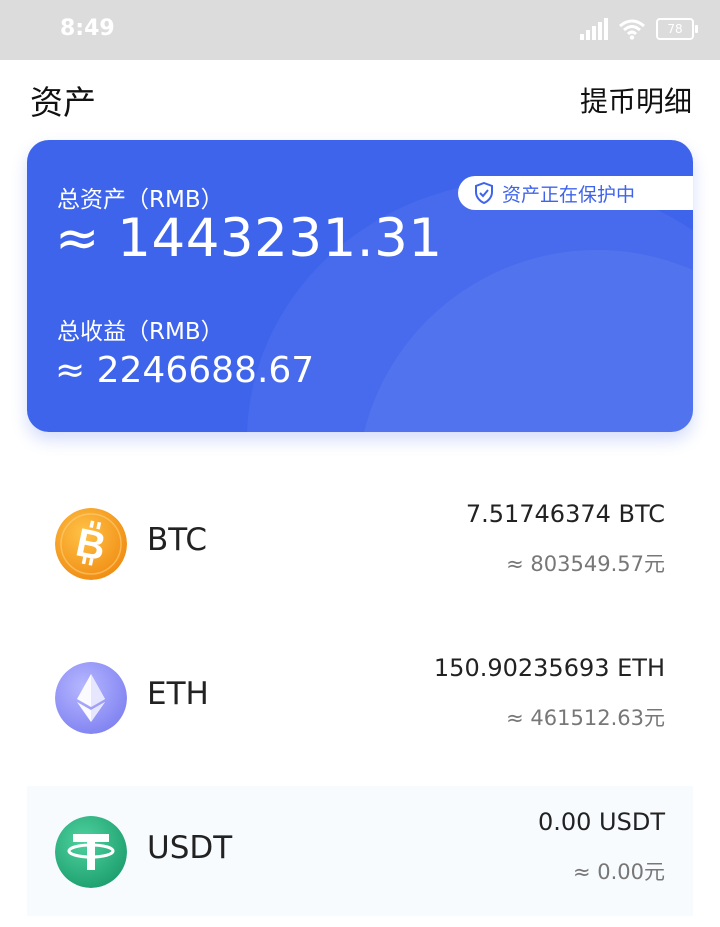 The image size is (720, 927). I want to click on asset-fiat-value: ≈ 803549.57元, so click(585, 564).